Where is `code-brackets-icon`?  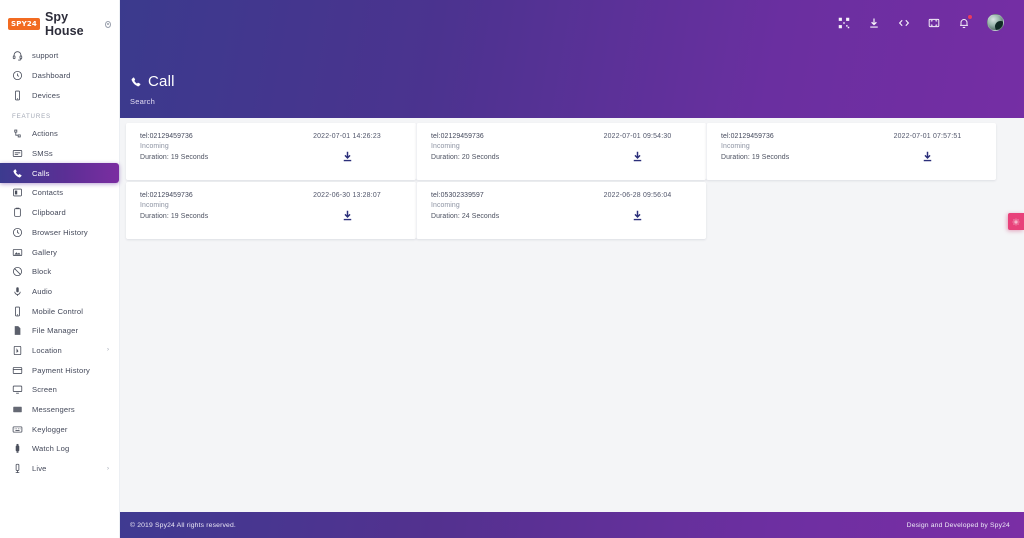
code-brackets-icon is located at coordinates (904, 23).